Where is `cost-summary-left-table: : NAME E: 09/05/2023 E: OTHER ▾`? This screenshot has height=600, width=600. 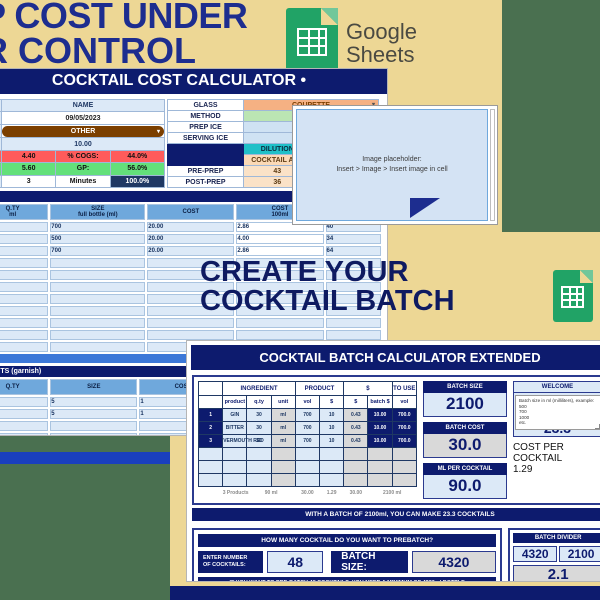 cost-summary-left-table: : NAME E: 09/05/2023 E: OTHER ▾ is located at coordinates (83, 143).